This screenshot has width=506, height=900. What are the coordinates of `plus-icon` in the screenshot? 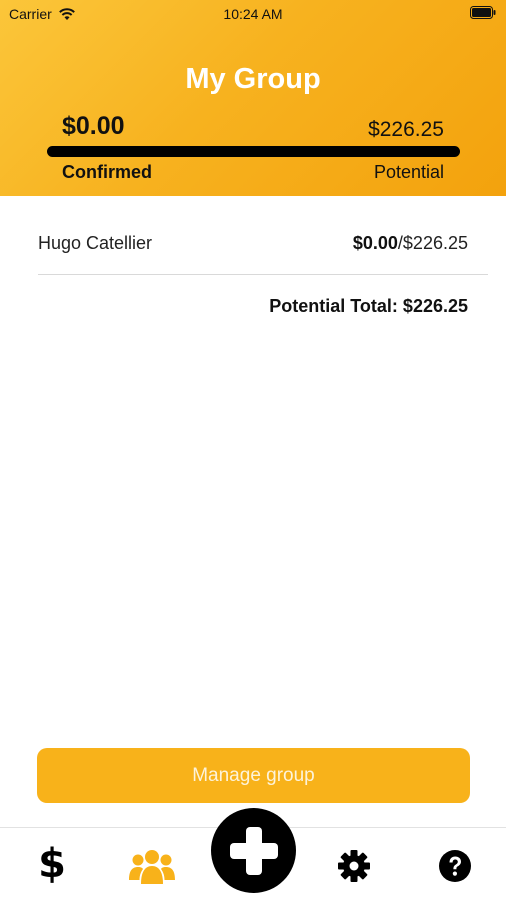 It's located at (253, 850).